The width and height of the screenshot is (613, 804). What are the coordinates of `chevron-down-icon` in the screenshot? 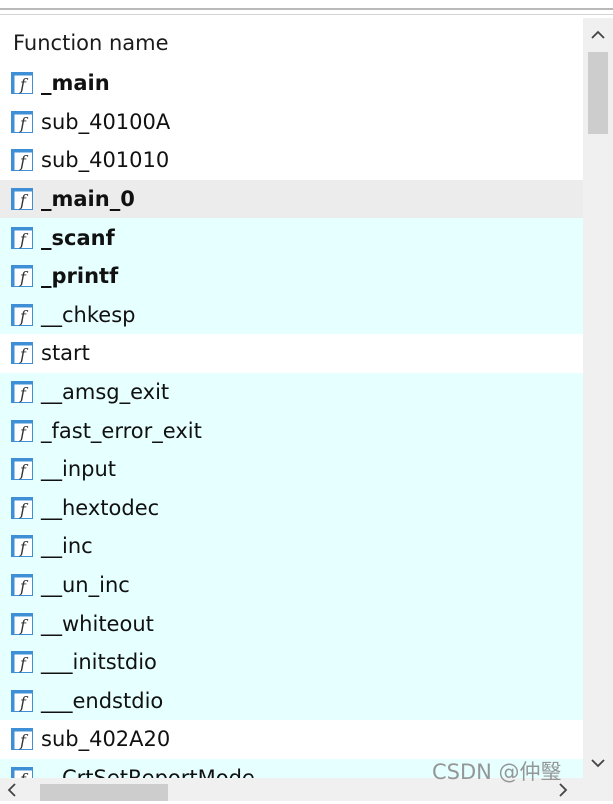 It's located at (598, 763).